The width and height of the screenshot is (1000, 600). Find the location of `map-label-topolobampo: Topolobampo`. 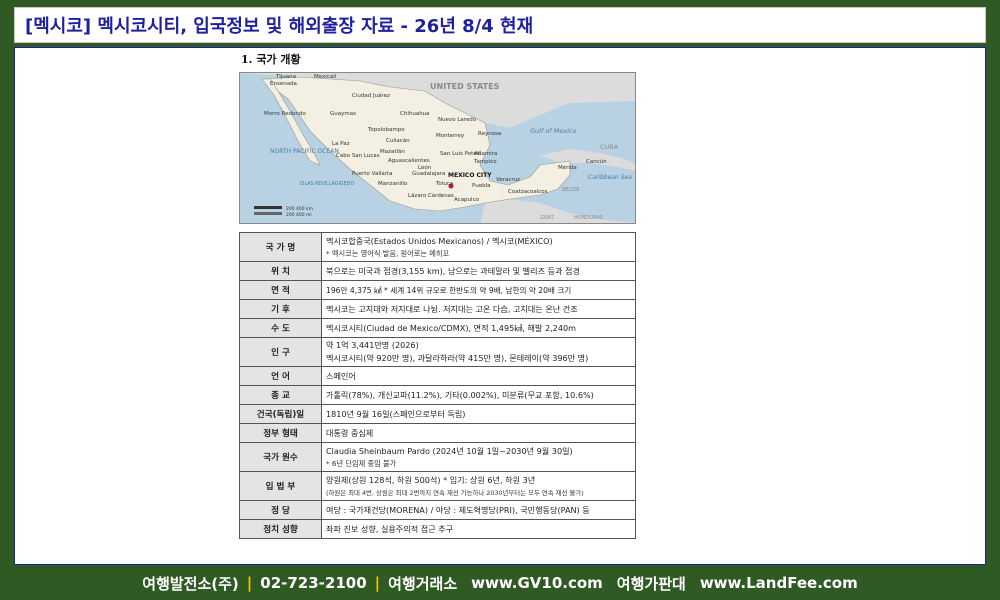

map-label-topolobampo: Topolobampo is located at coordinates (386, 130).